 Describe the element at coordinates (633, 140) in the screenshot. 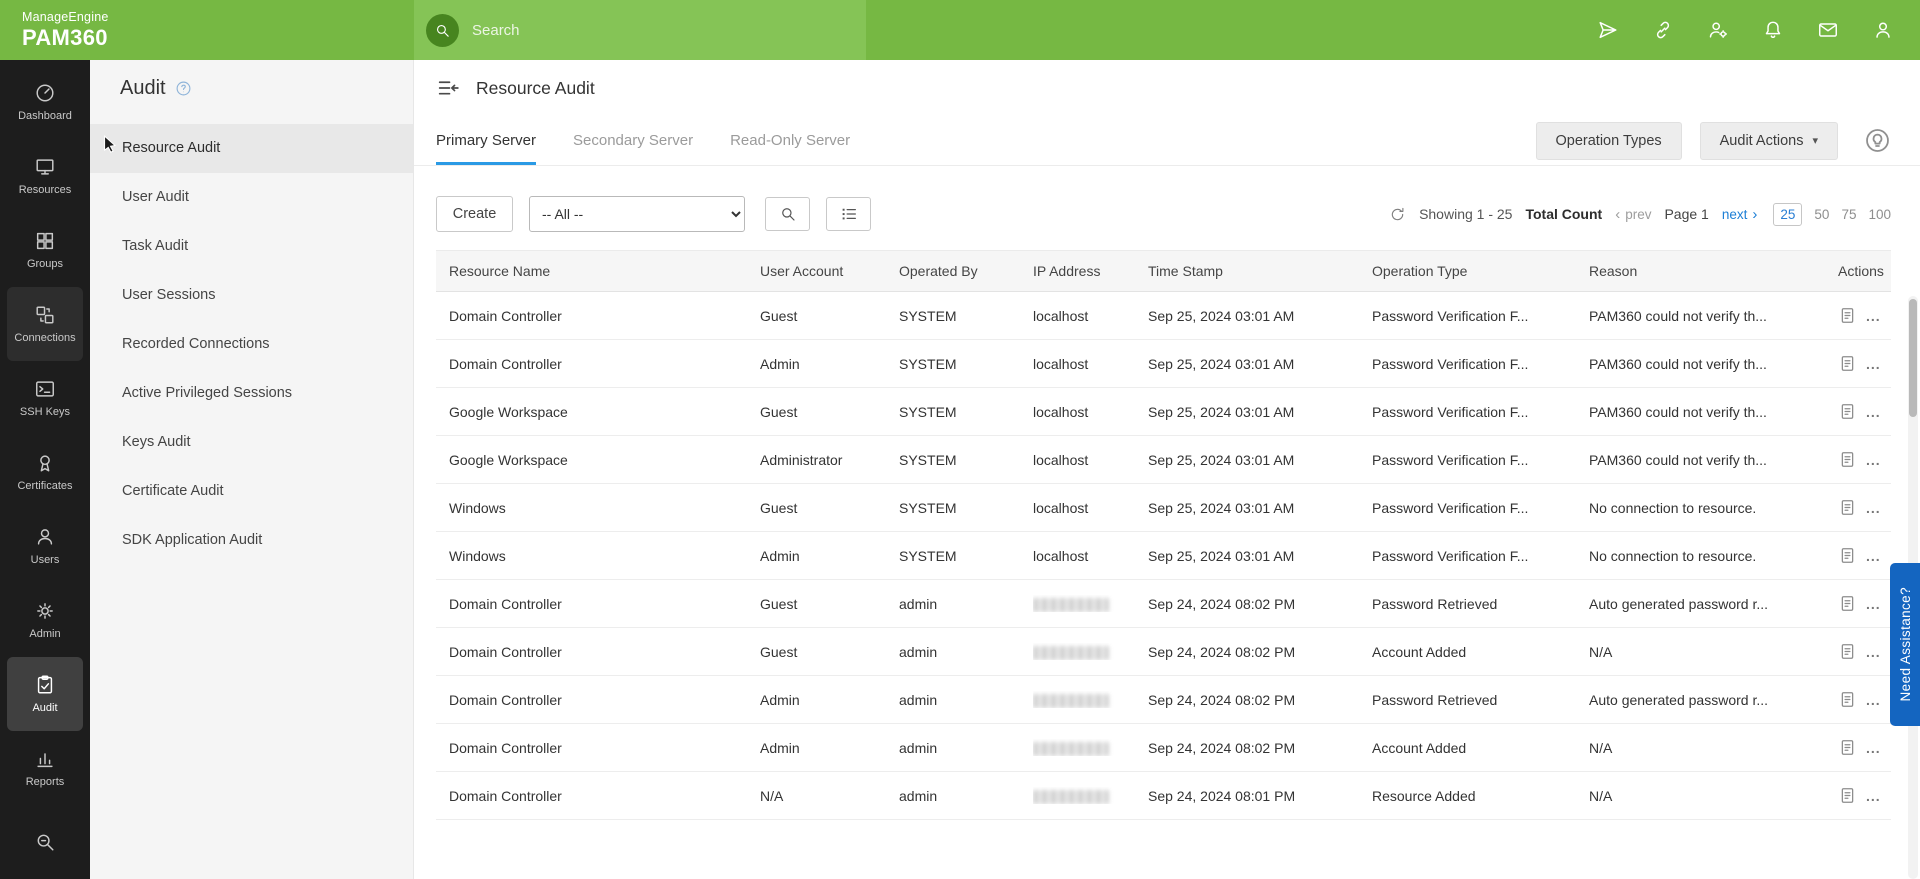

I see `tab-secondary-server: Secondary Server` at that location.